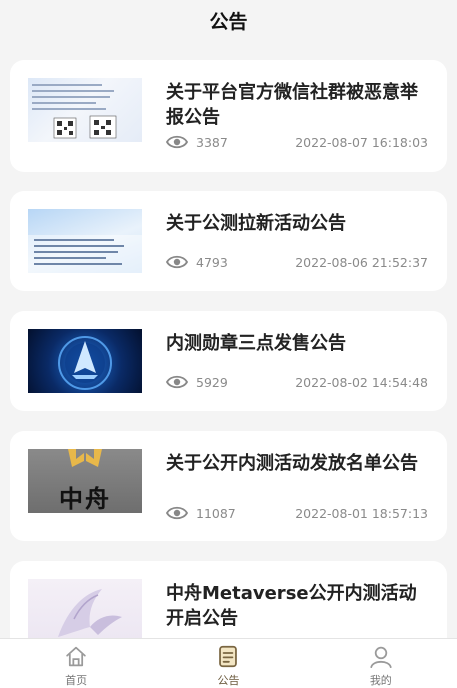  What do you see at coordinates (298, 606) in the screenshot?
I see `announcement-title: 中舟Metaverse公开内测活动开启公告` at bounding box center [298, 606].